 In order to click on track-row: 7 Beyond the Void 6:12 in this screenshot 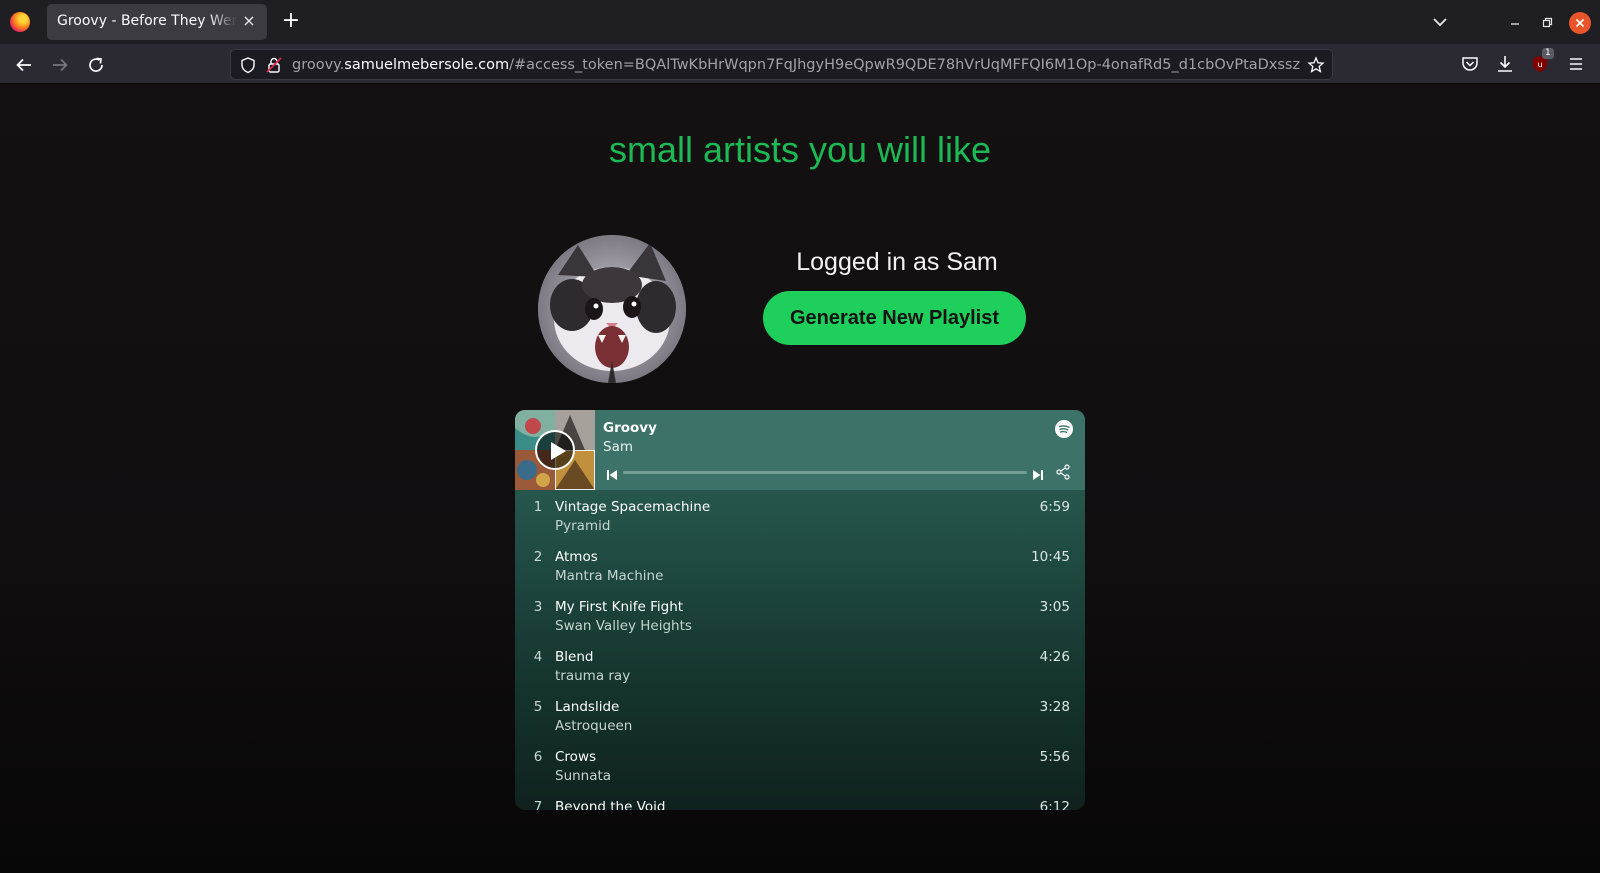, I will do `click(800, 800)`.